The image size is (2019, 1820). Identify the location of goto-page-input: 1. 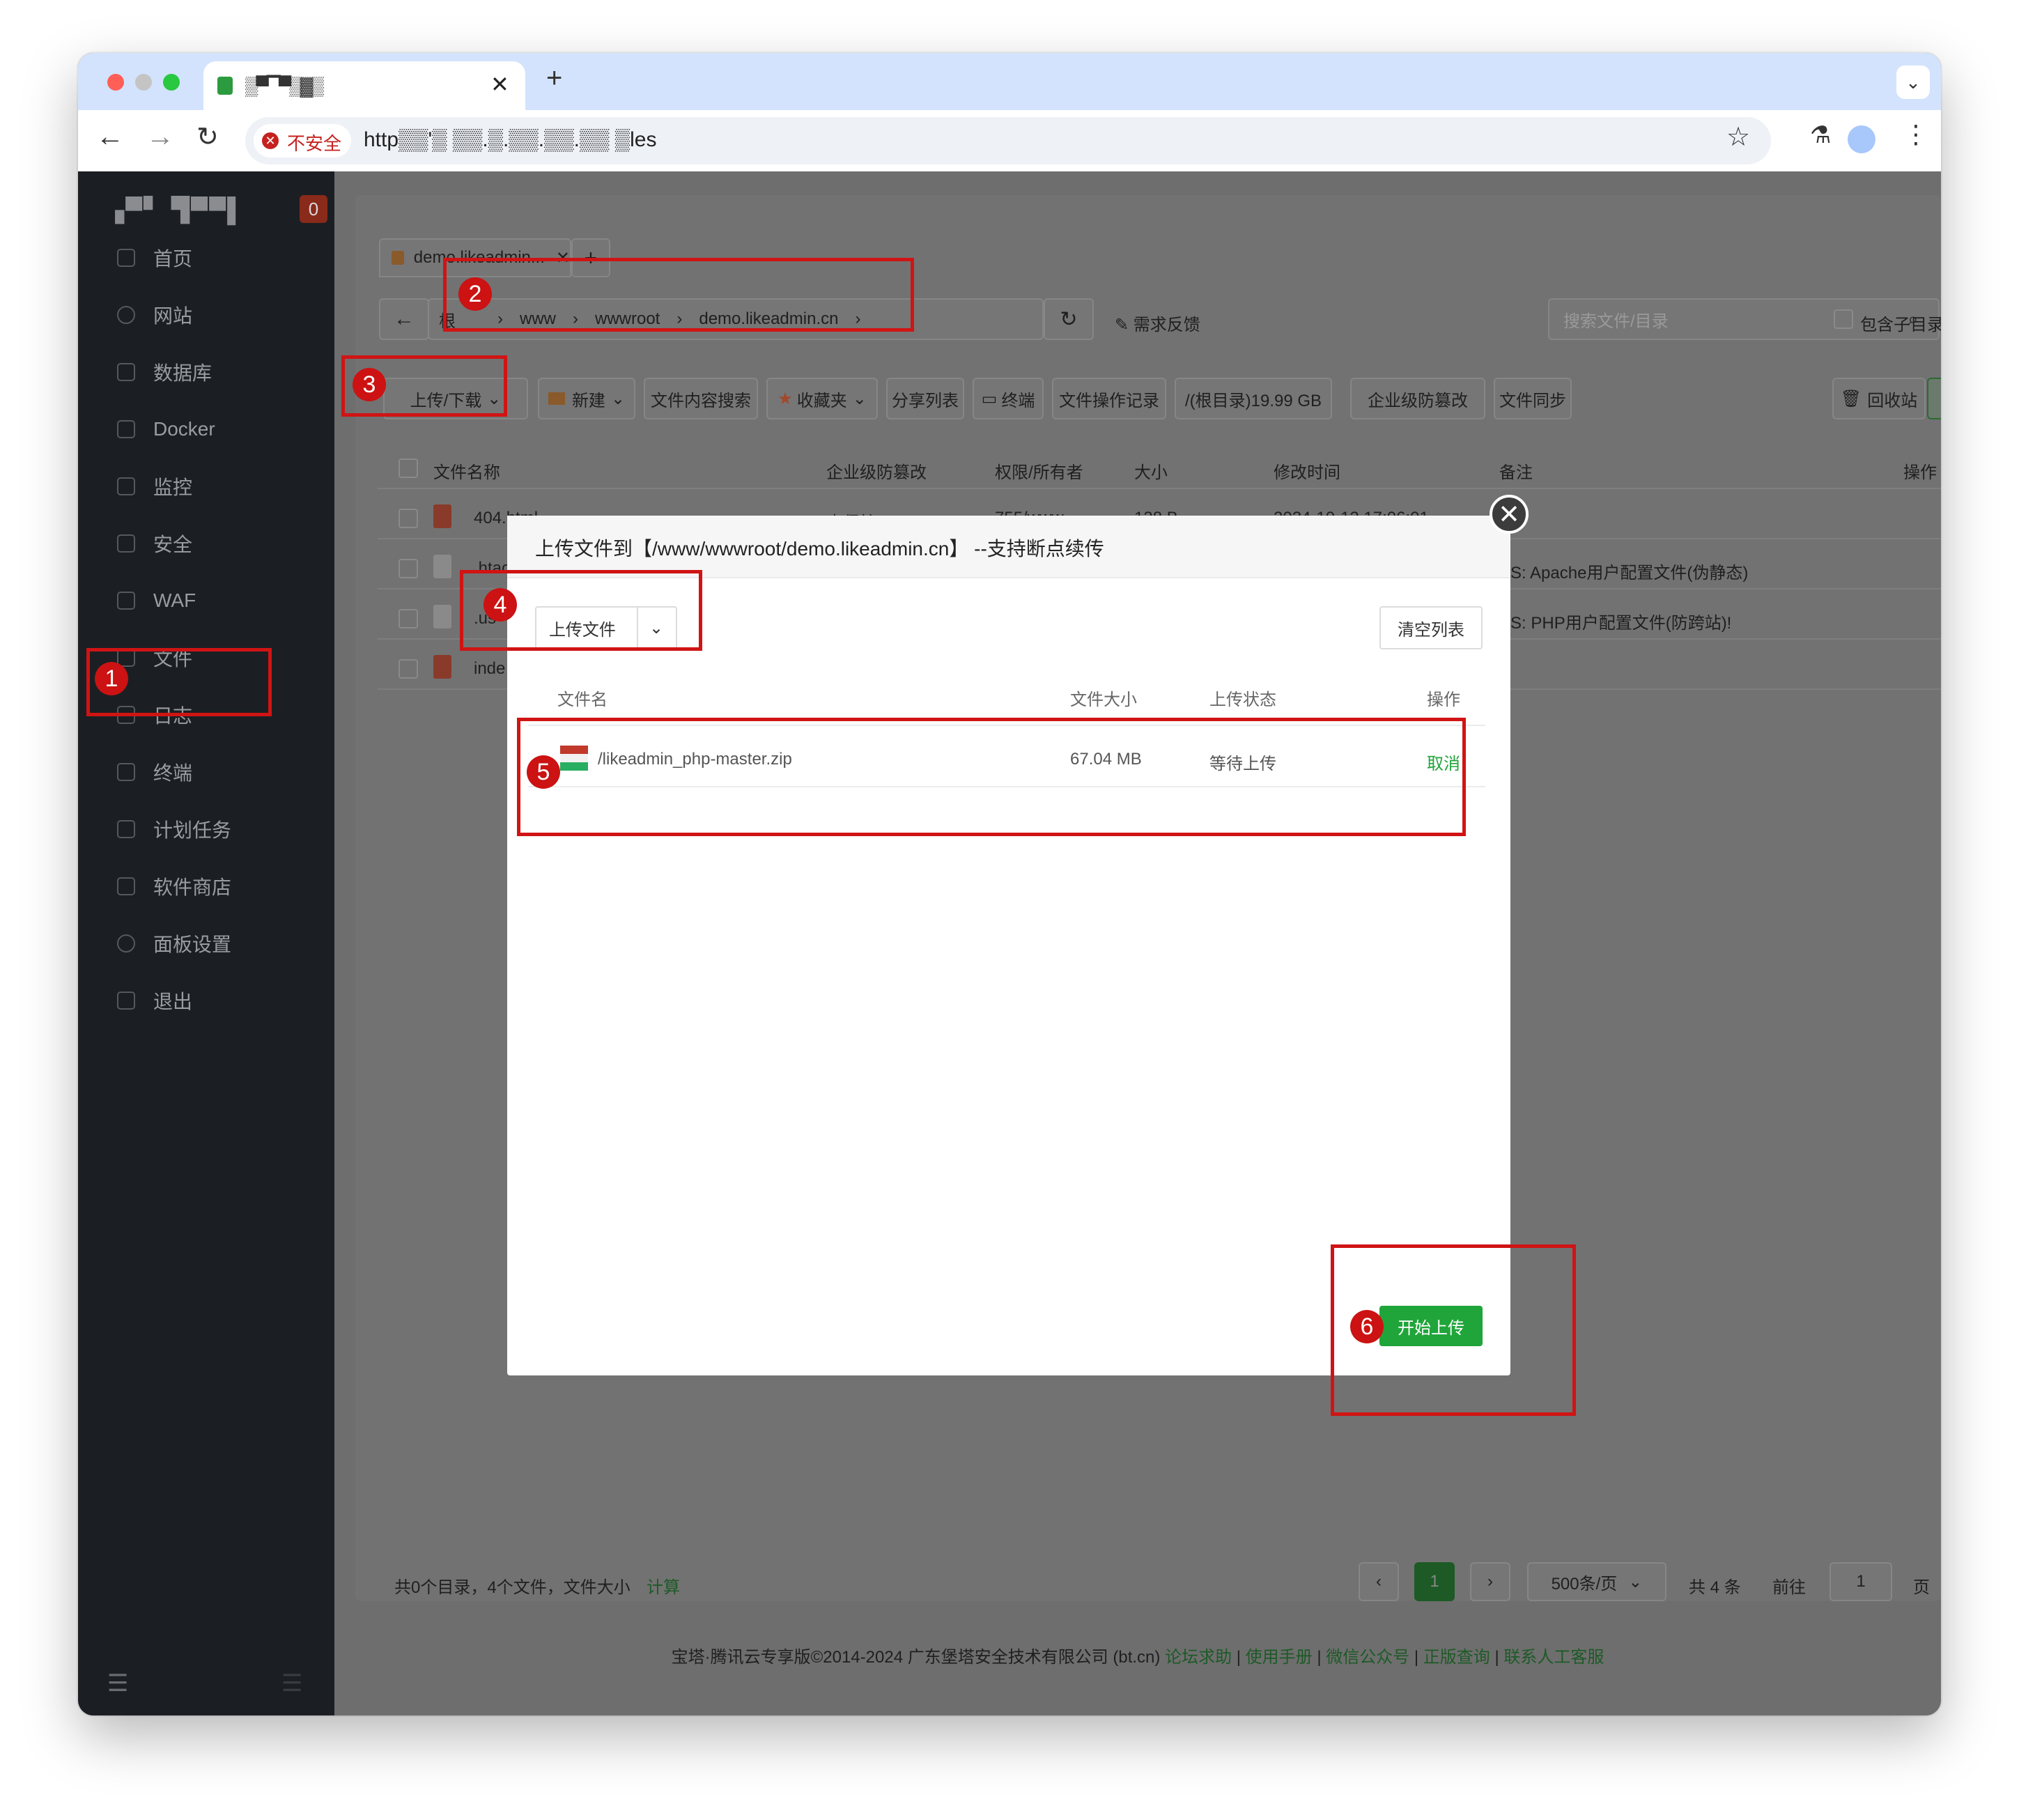
(1861, 1582).